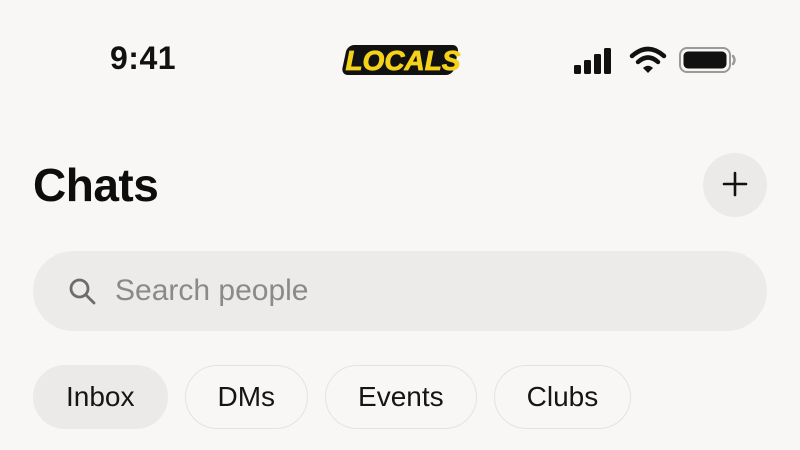 The image size is (800, 450). Describe the element at coordinates (708, 62) in the screenshot. I see `battery-icon` at that location.